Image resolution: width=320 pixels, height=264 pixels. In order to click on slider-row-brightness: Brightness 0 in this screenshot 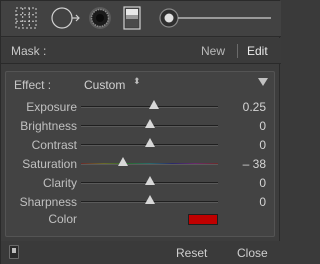, I will do `click(141, 126)`.